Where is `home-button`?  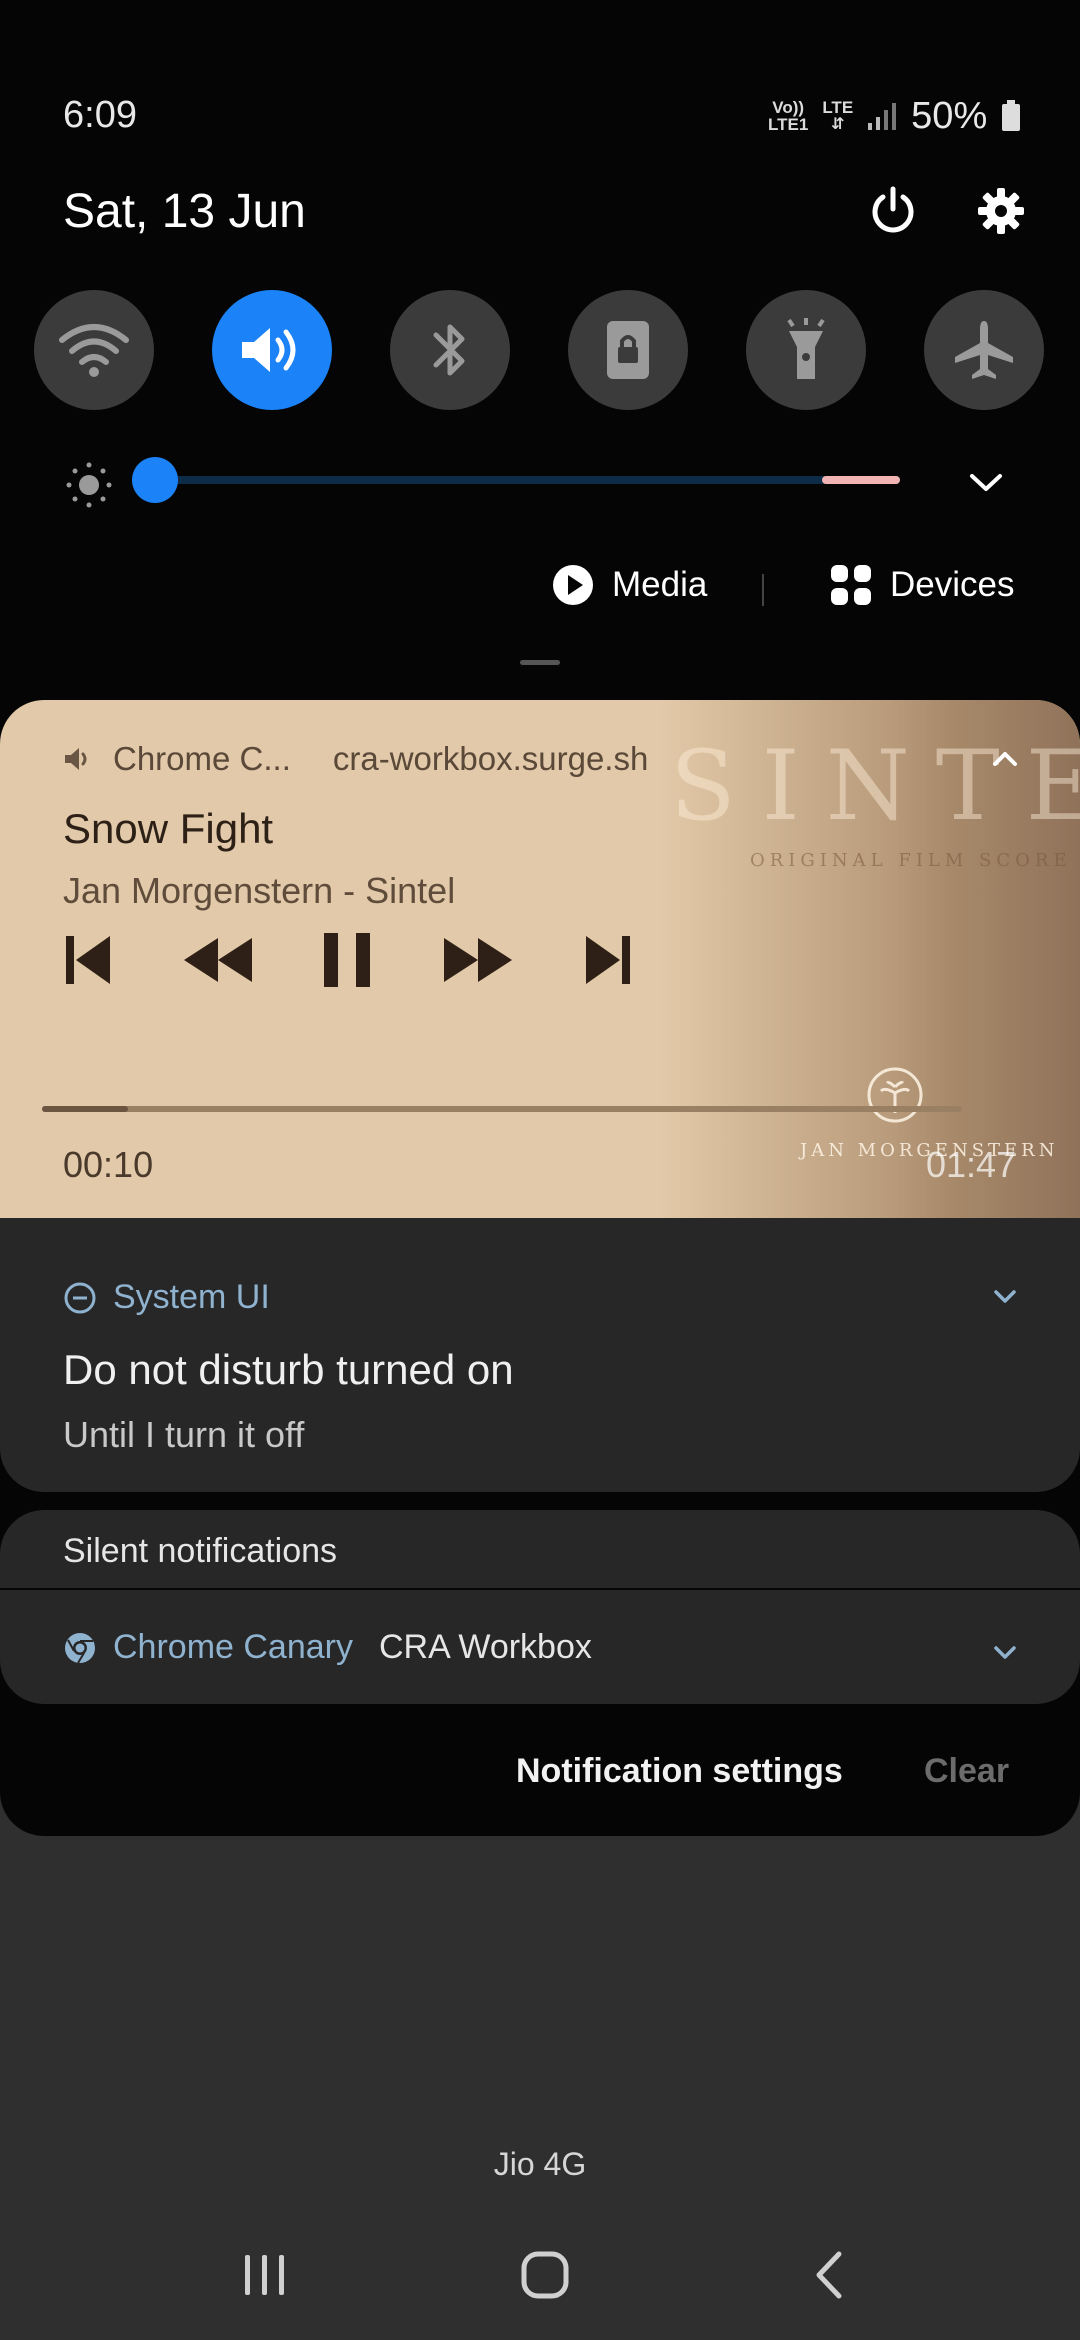 home-button is located at coordinates (545, 2275).